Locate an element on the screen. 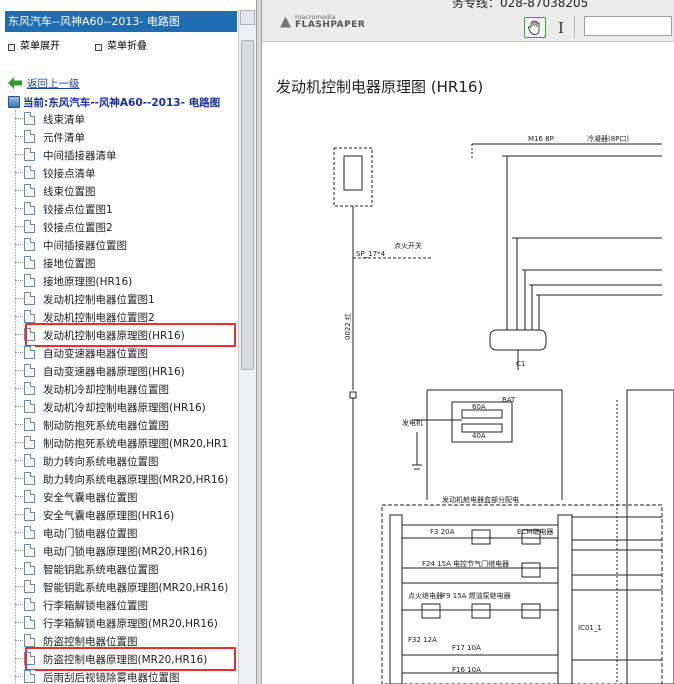  diagram-label-f24: F24 15A 电控节气门继电器 is located at coordinates (465, 563).